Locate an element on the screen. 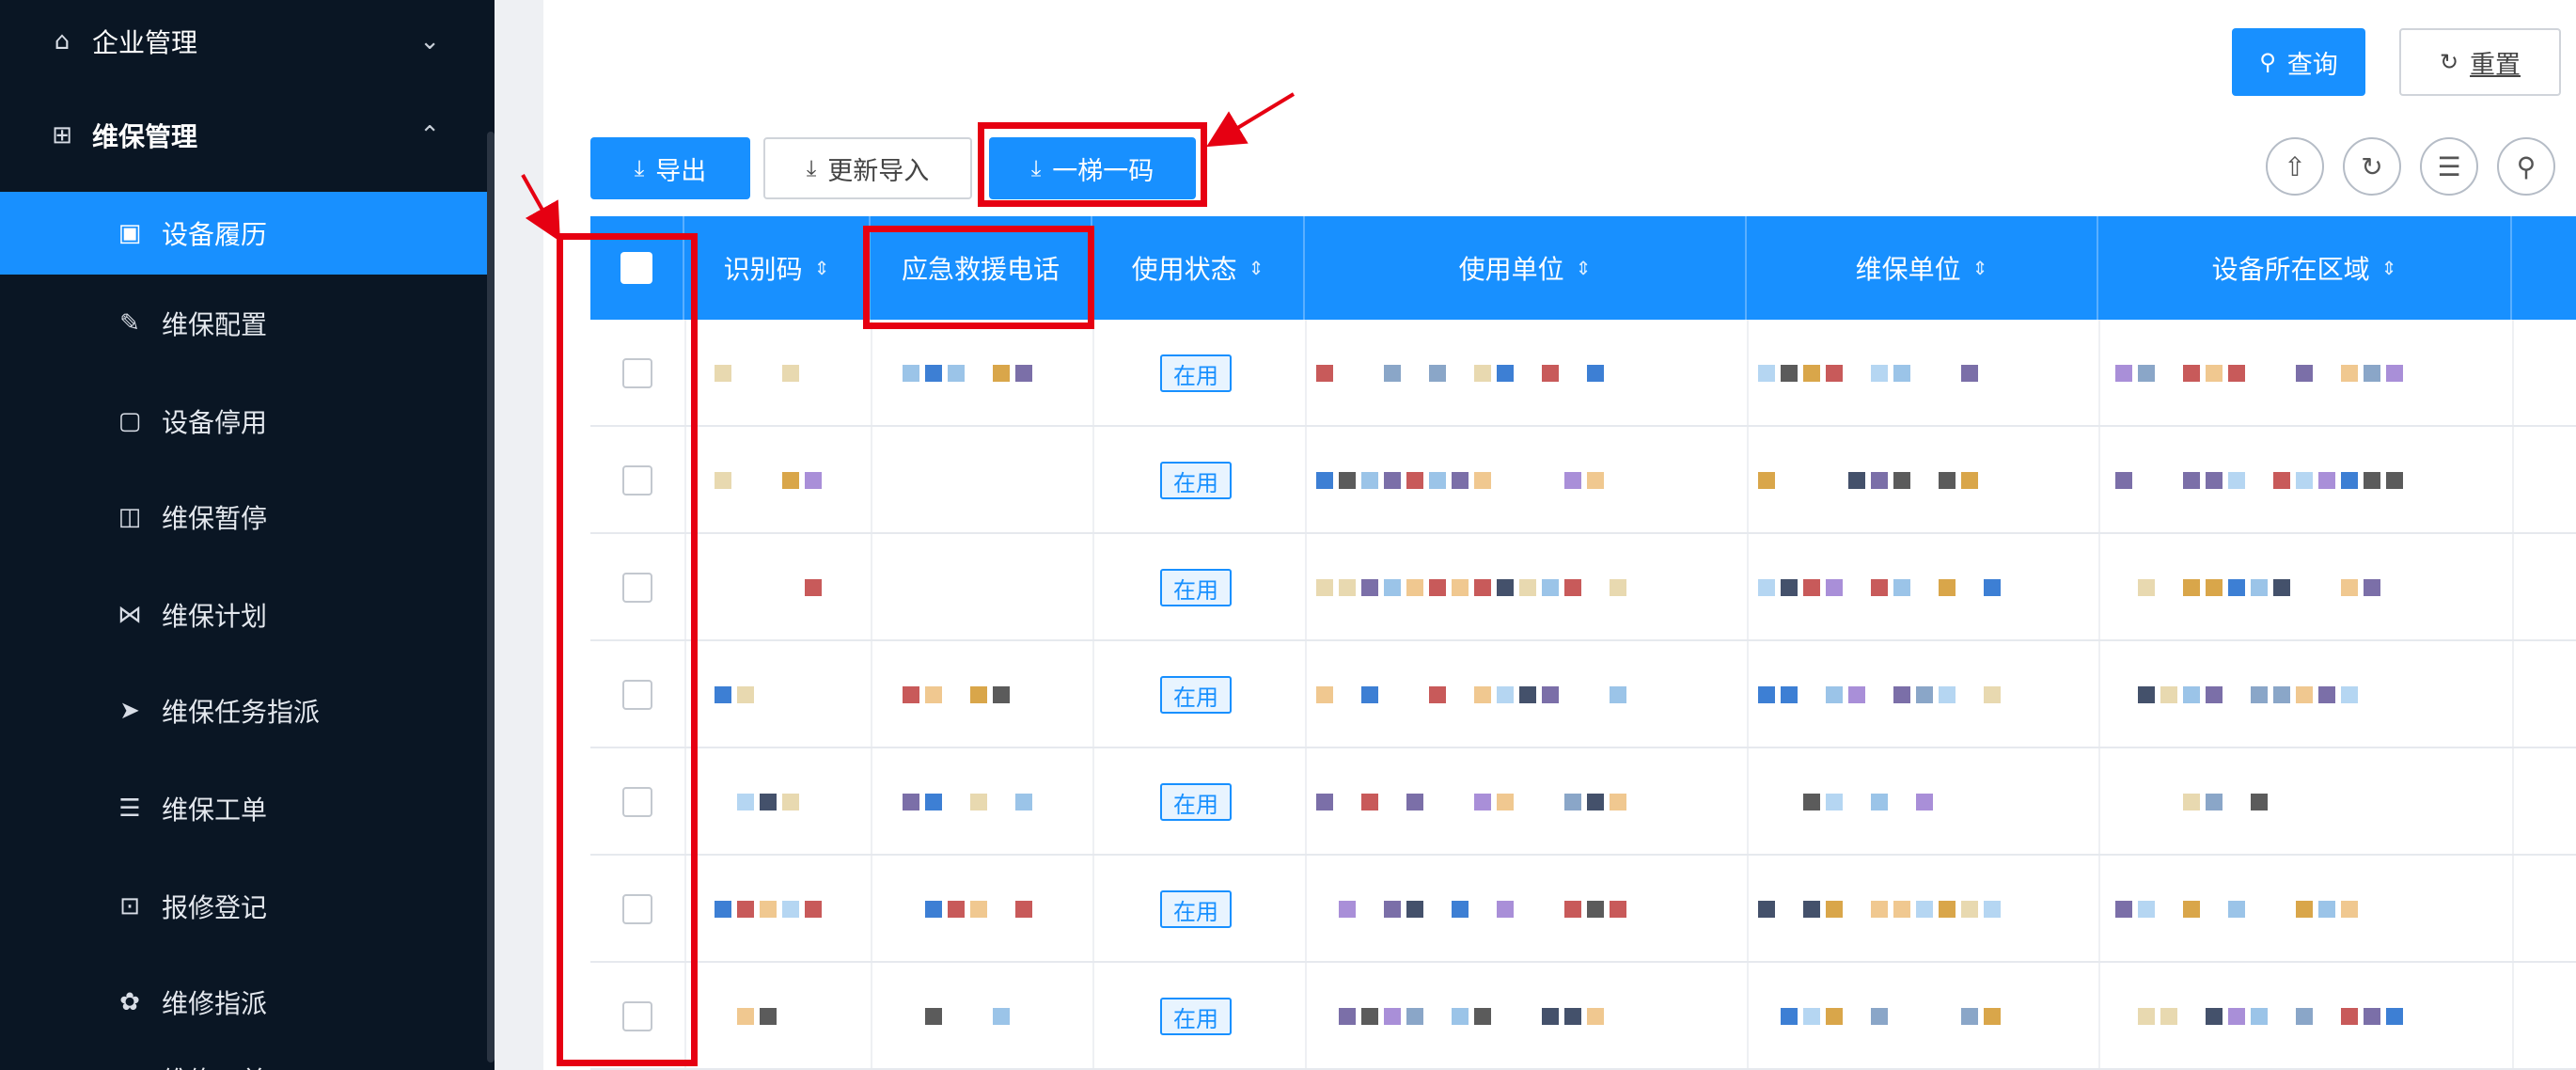  sidebar-item-equipment-disable: ▢ 设备停用 is located at coordinates (248, 422).